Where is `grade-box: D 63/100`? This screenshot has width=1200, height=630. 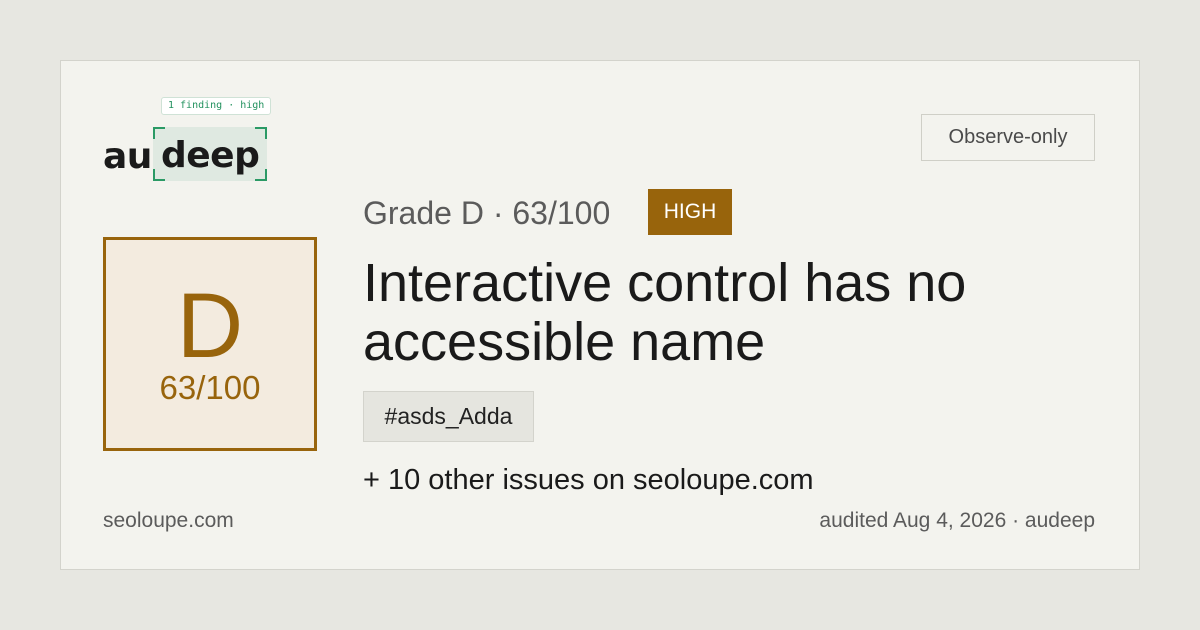
grade-box: D 63/100 is located at coordinates (210, 344).